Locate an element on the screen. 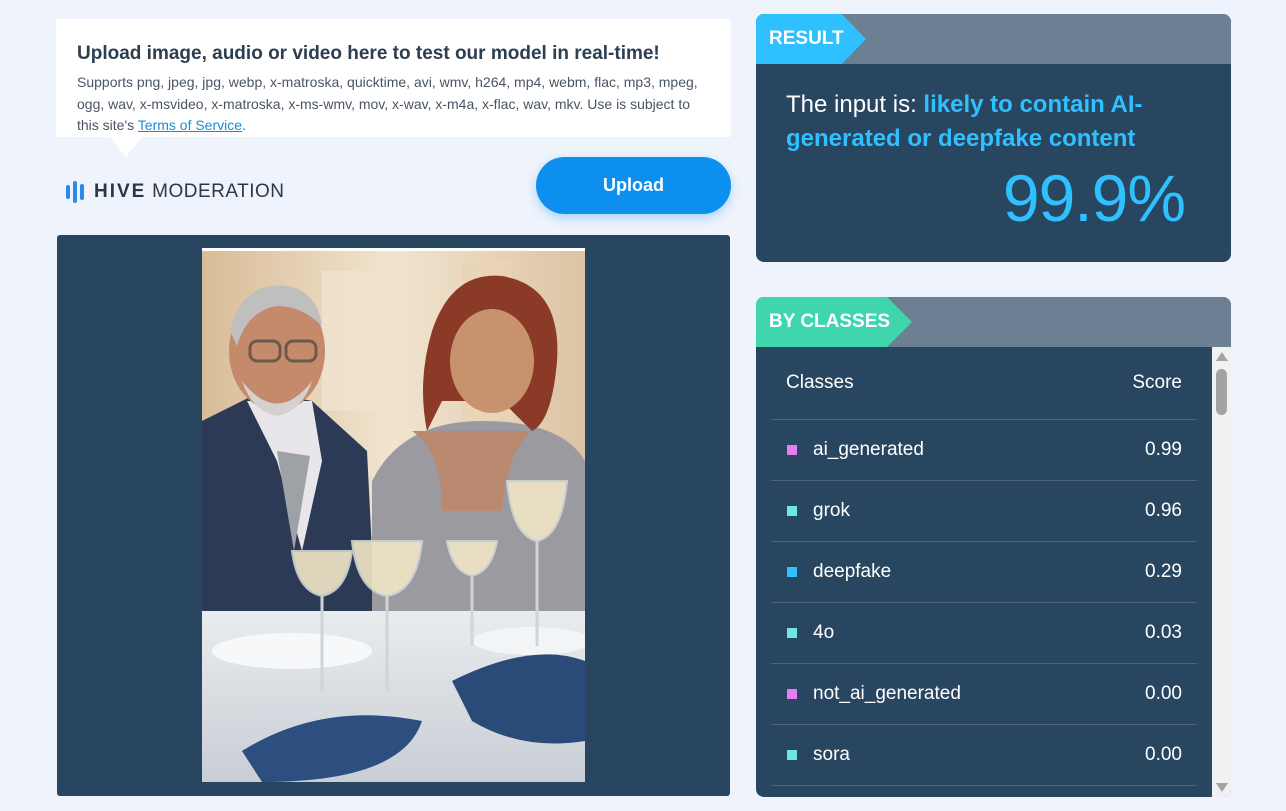  scroll-up-arrow-icon is located at coordinates (1222, 356).